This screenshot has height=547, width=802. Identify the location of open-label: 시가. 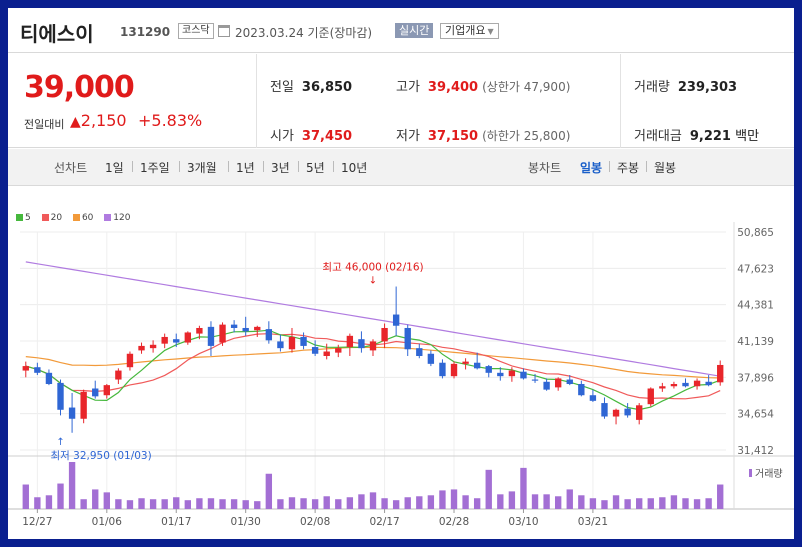
(282, 136).